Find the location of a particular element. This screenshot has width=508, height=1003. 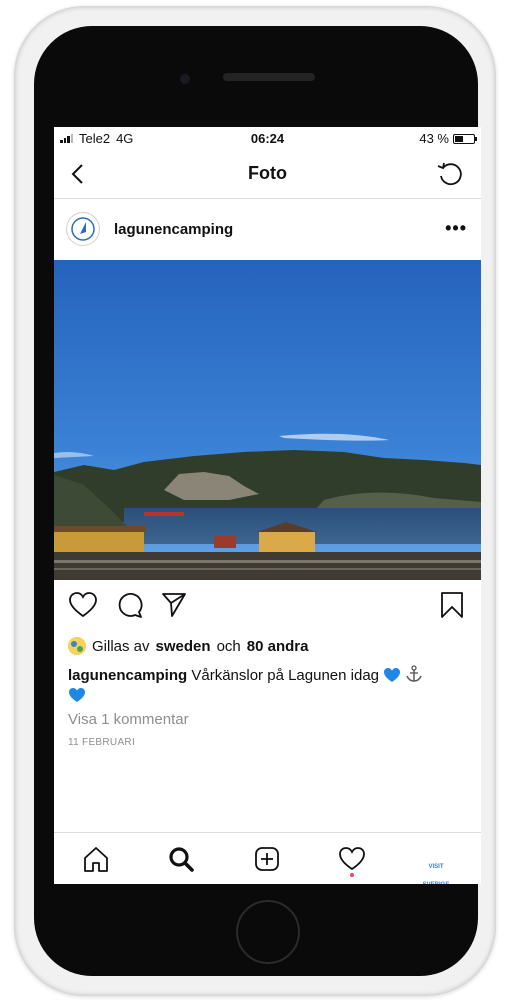

comment-icon is located at coordinates (129, 605).